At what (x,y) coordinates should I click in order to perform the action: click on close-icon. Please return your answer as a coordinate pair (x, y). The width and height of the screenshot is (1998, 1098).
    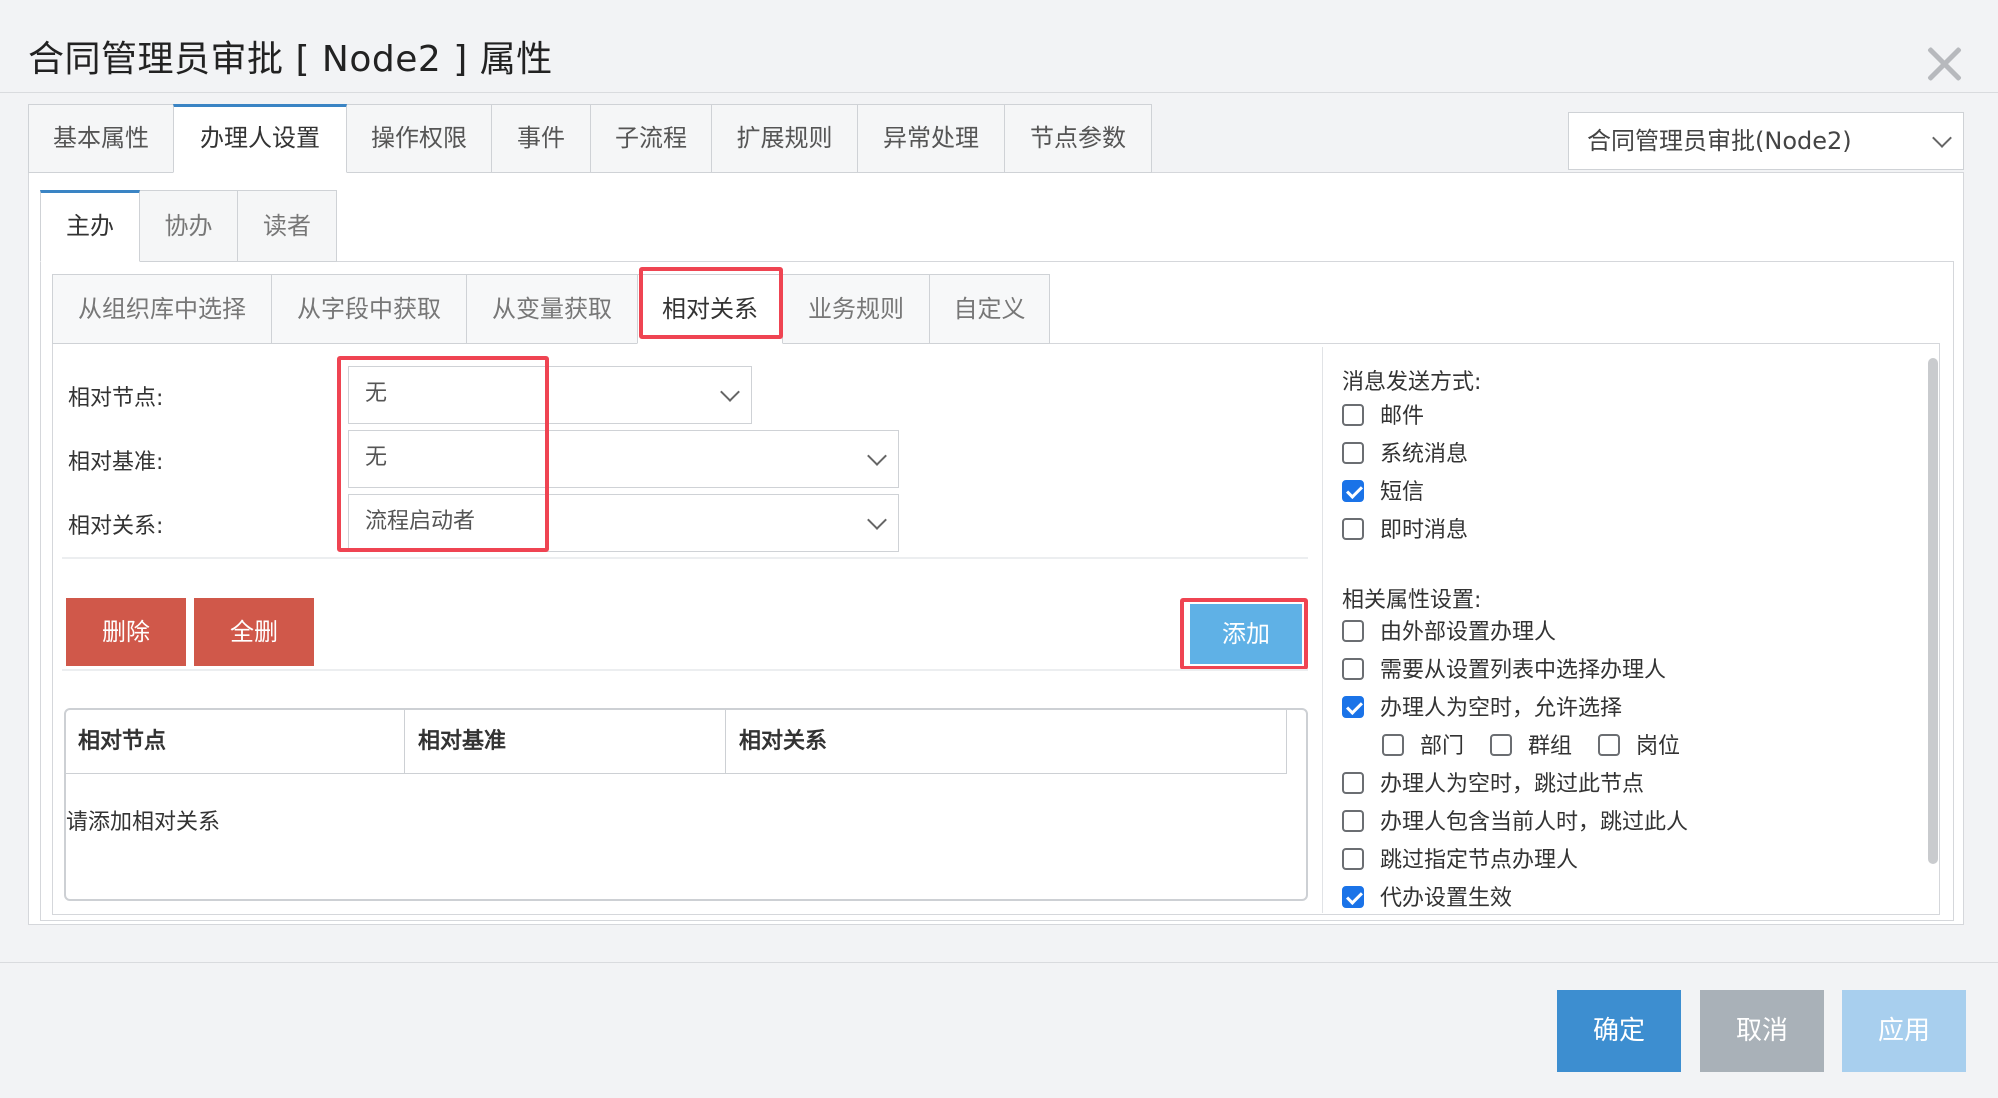
    Looking at the image, I should click on (1944, 64).